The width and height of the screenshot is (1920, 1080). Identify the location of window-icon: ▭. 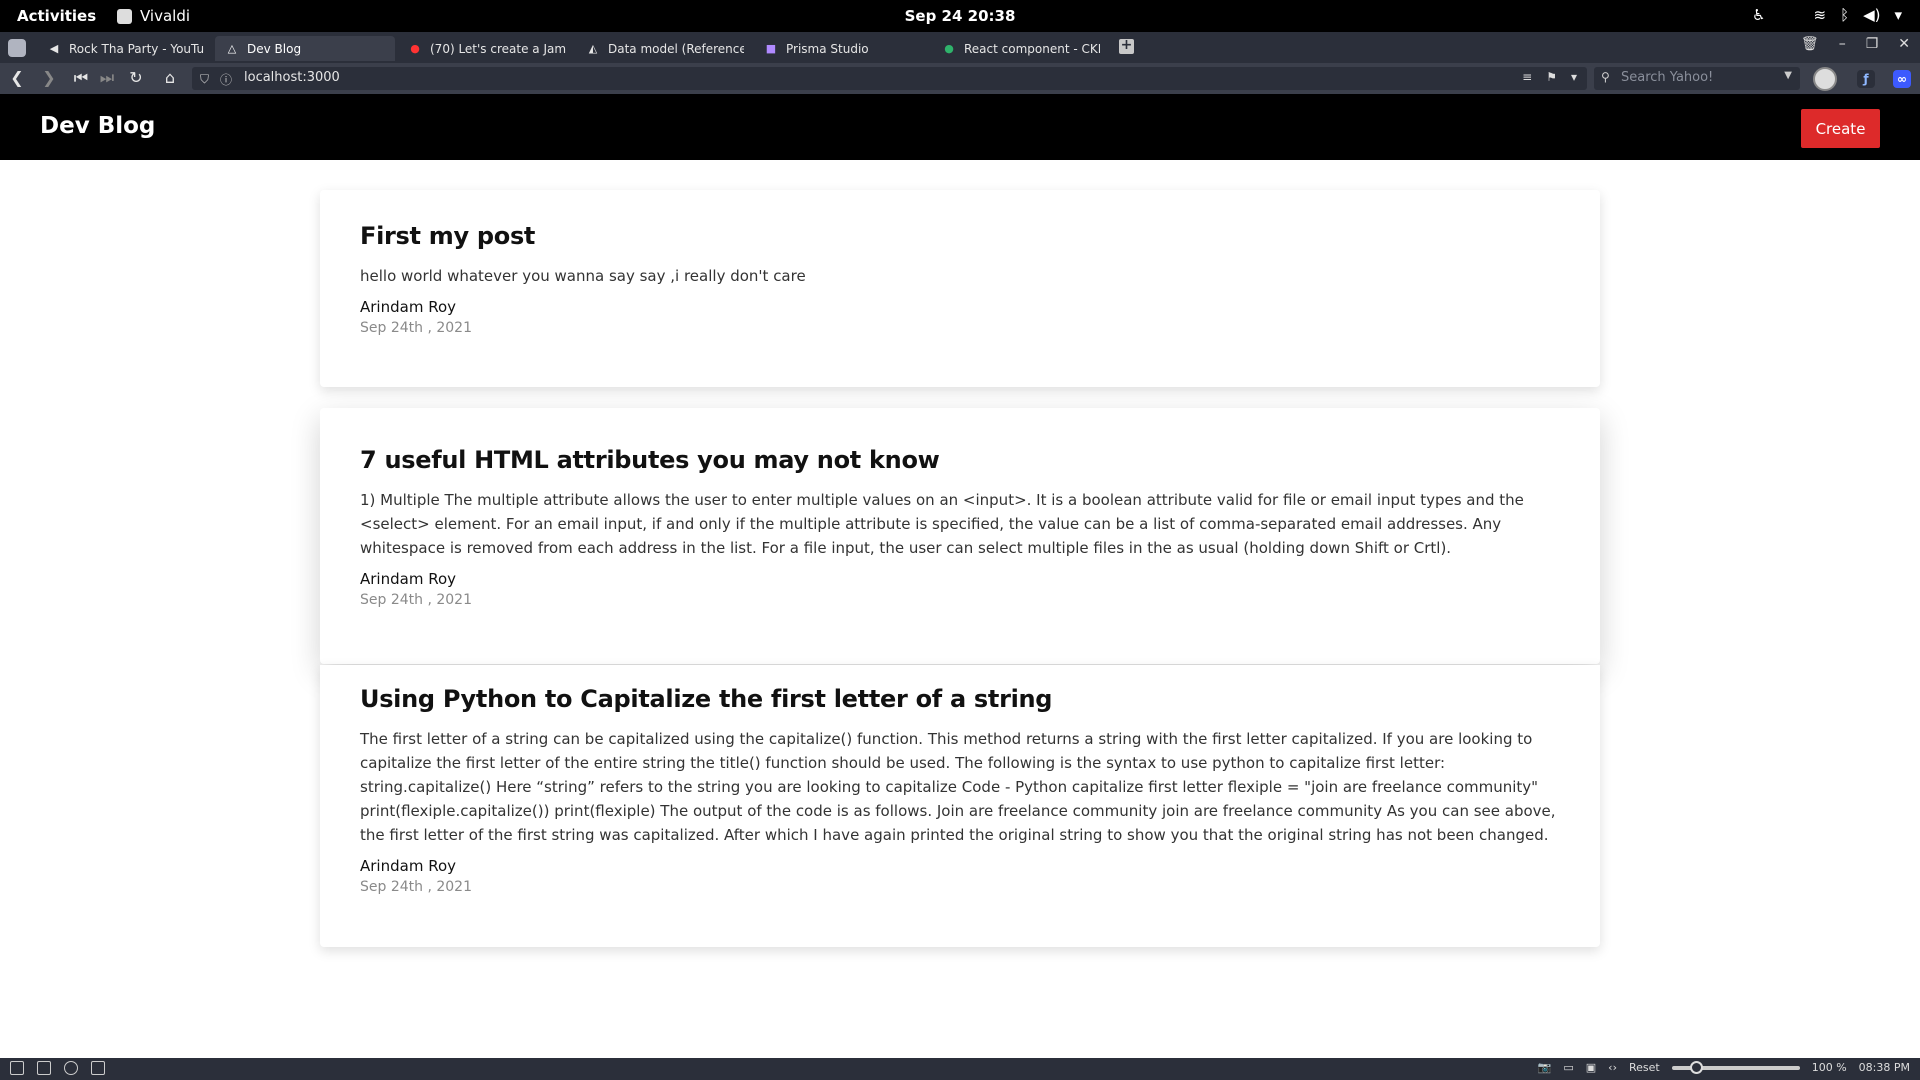
(1568, 1067).